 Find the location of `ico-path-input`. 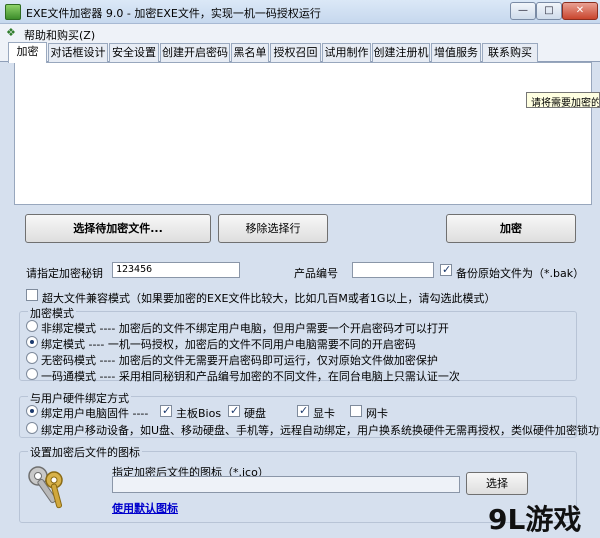

ico-path-input is located at coordinates (286, 484).